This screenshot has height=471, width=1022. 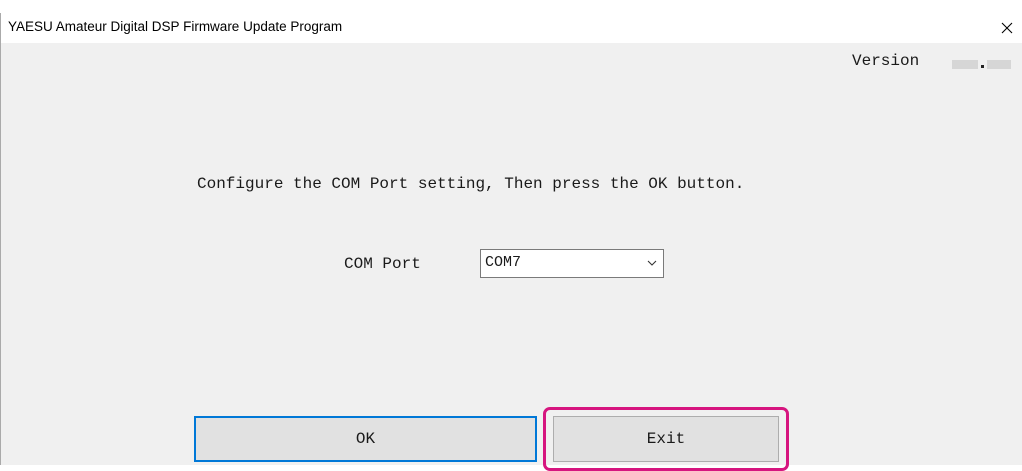 I want to click on version-minor-redacted, so click(x=999, y=64).